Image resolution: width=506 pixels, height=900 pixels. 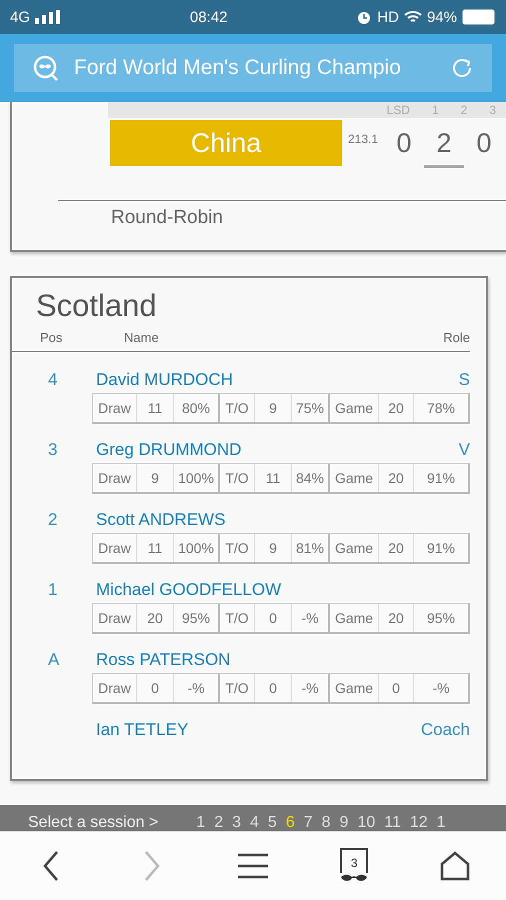 I want to click on player-position: A, so click(x=54, y=660).